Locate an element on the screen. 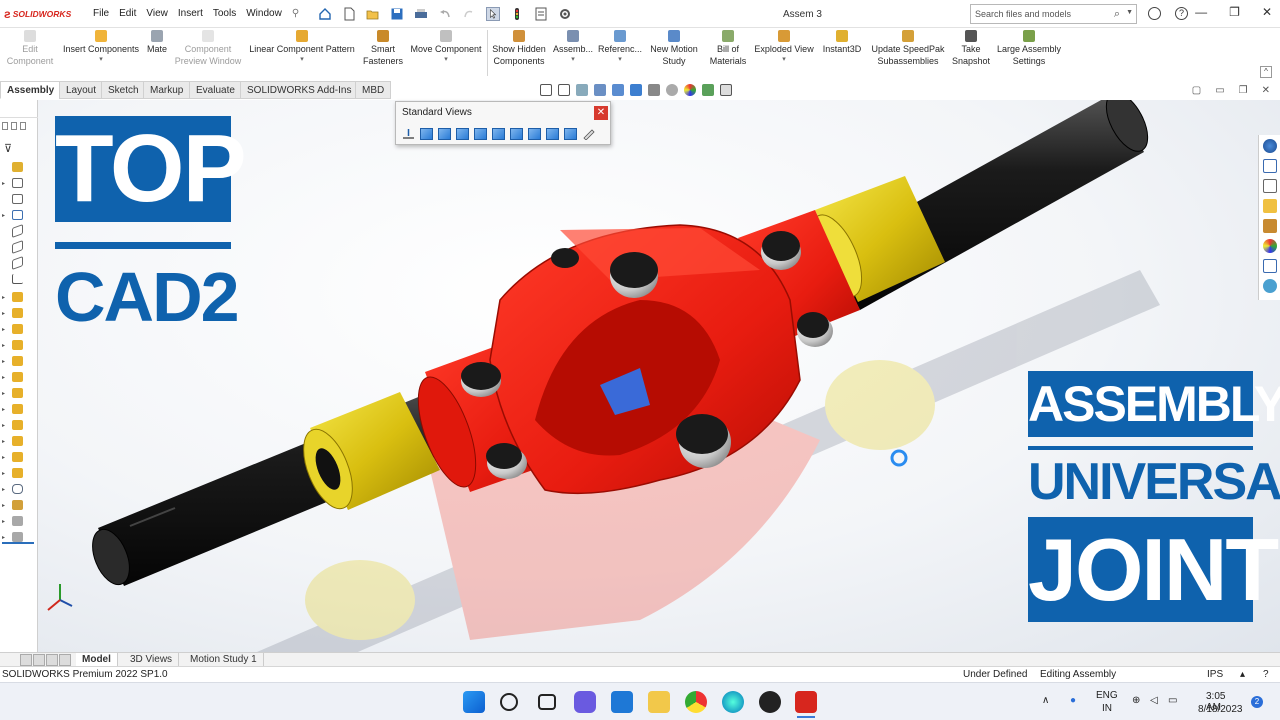  save-icon is located at coordinates (397, 14).